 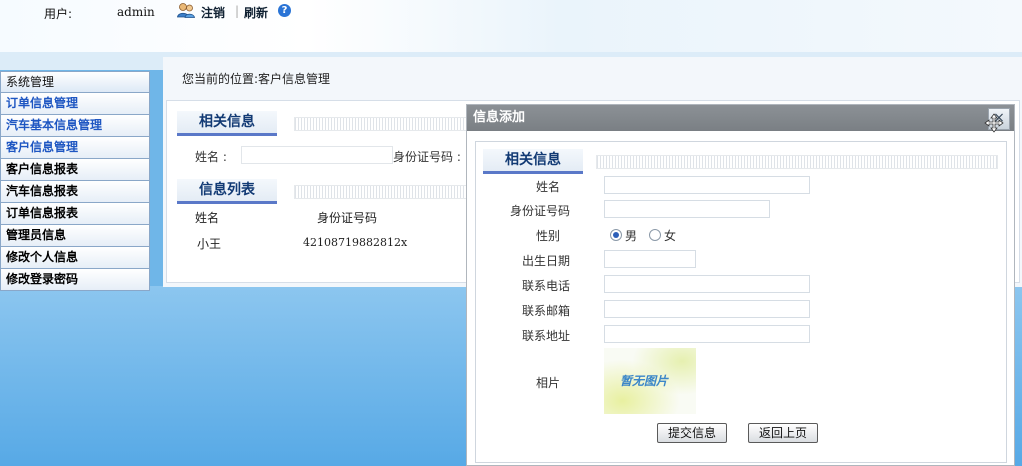 What do you see at coordinates (511, 26) in the screenshot?
I see `top-header: 用户: admin 注销 | 刷新 ?` at bounding box center [511, 26].